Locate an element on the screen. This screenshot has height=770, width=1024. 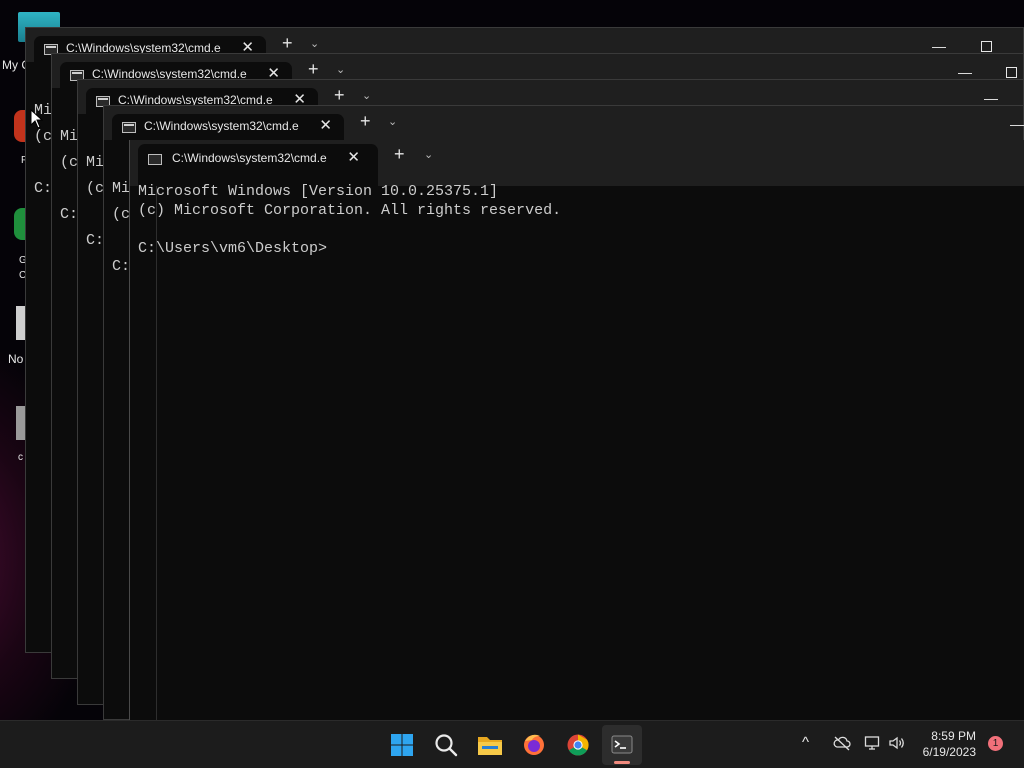
search-icon is located at coordinates (446, 745).